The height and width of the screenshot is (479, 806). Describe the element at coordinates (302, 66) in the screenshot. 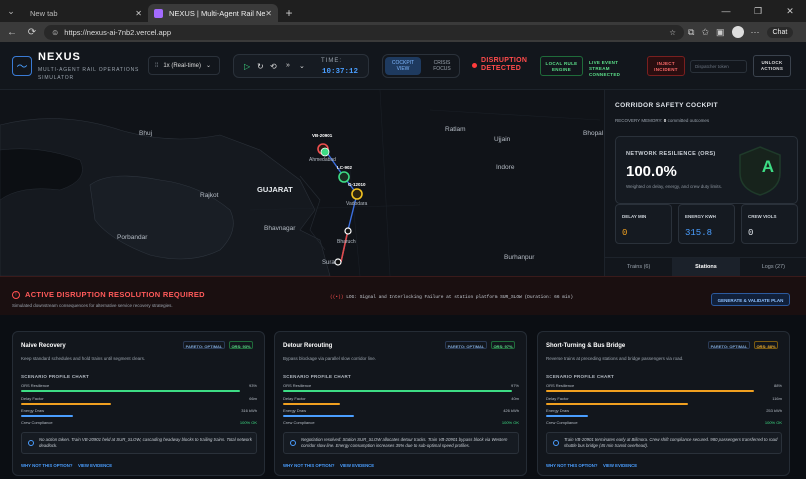

I see `chevron-down-icon: ⌄` at that location.